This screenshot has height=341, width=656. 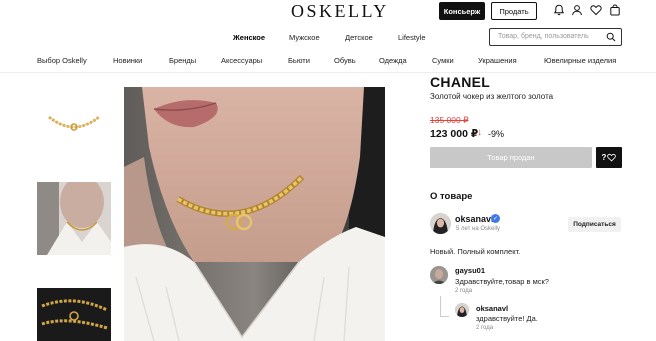 I want to click on product-brand: CHANEL, so click(x=460, y=82).